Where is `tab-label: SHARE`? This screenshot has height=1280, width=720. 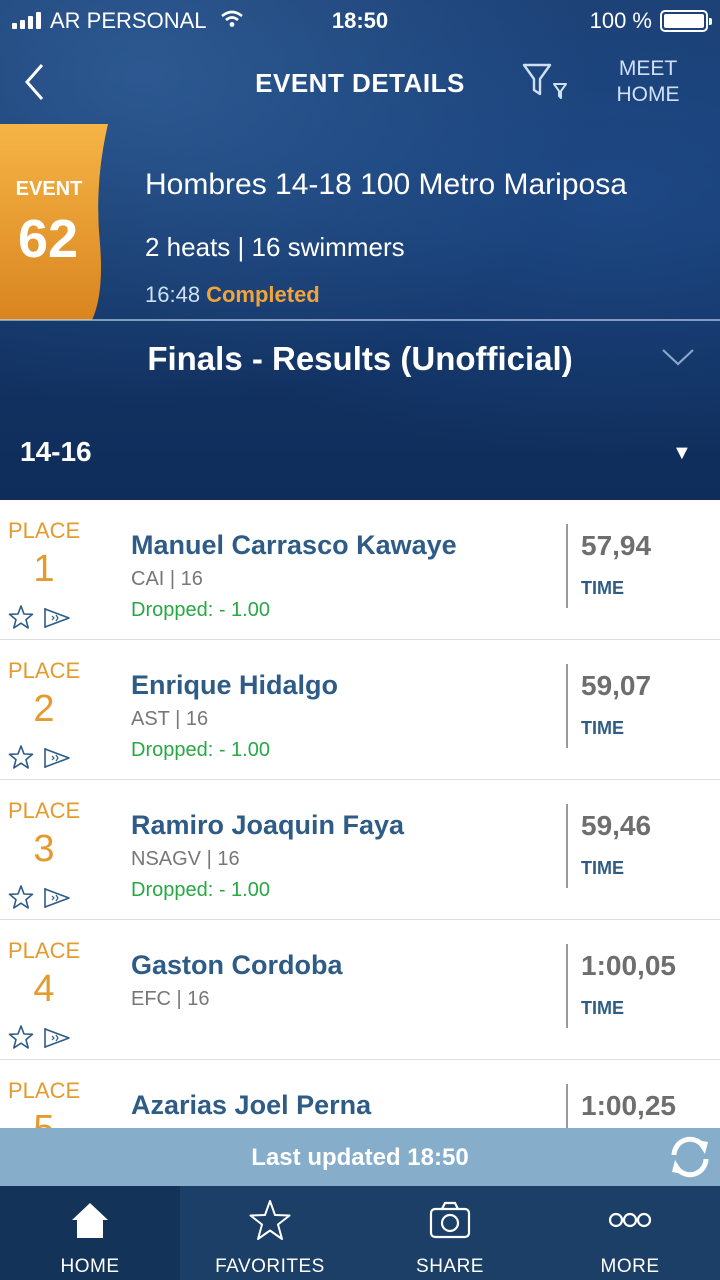 tab-label: SHARE is located at coordinates (450, 1266).